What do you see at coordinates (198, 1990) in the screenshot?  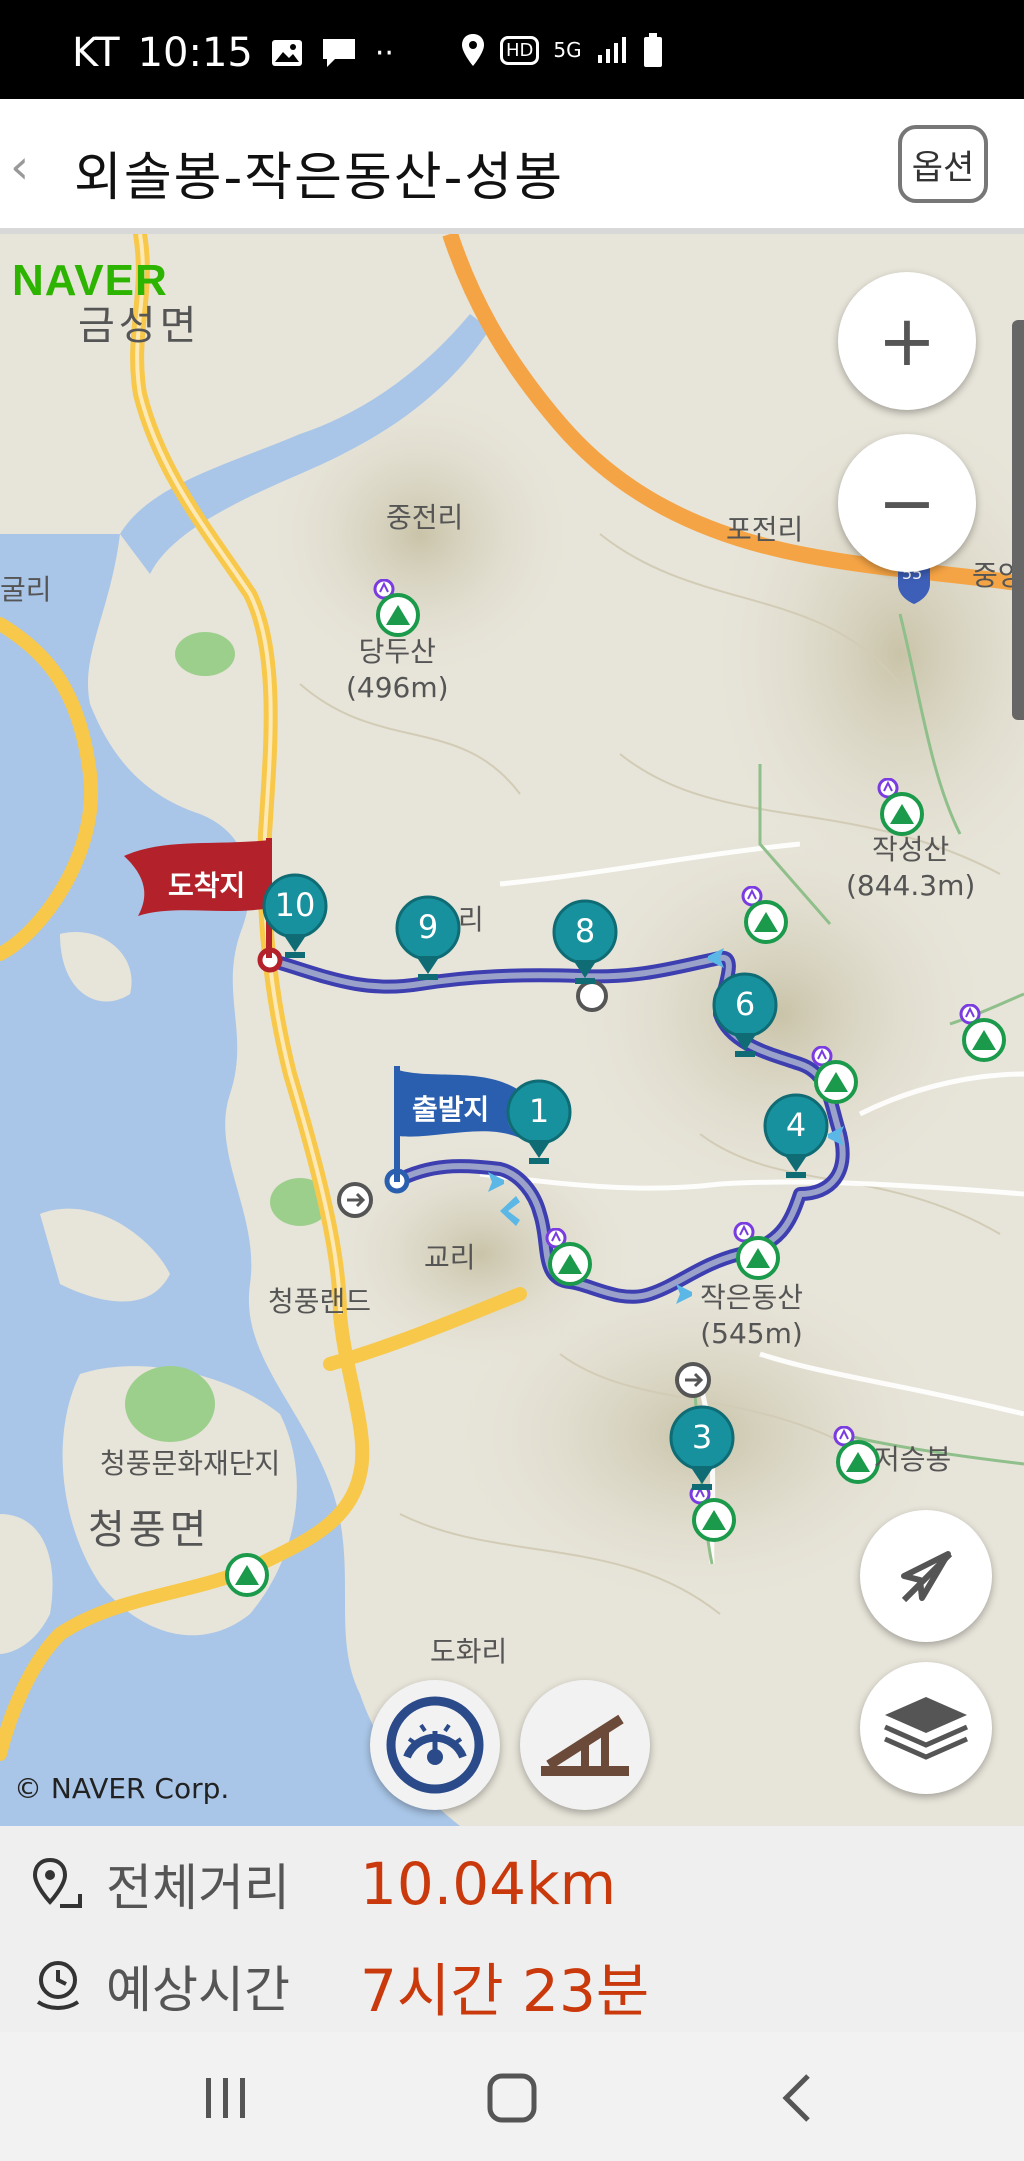 I see `time-label: 예상시간` at bounding box center [198, 1990].